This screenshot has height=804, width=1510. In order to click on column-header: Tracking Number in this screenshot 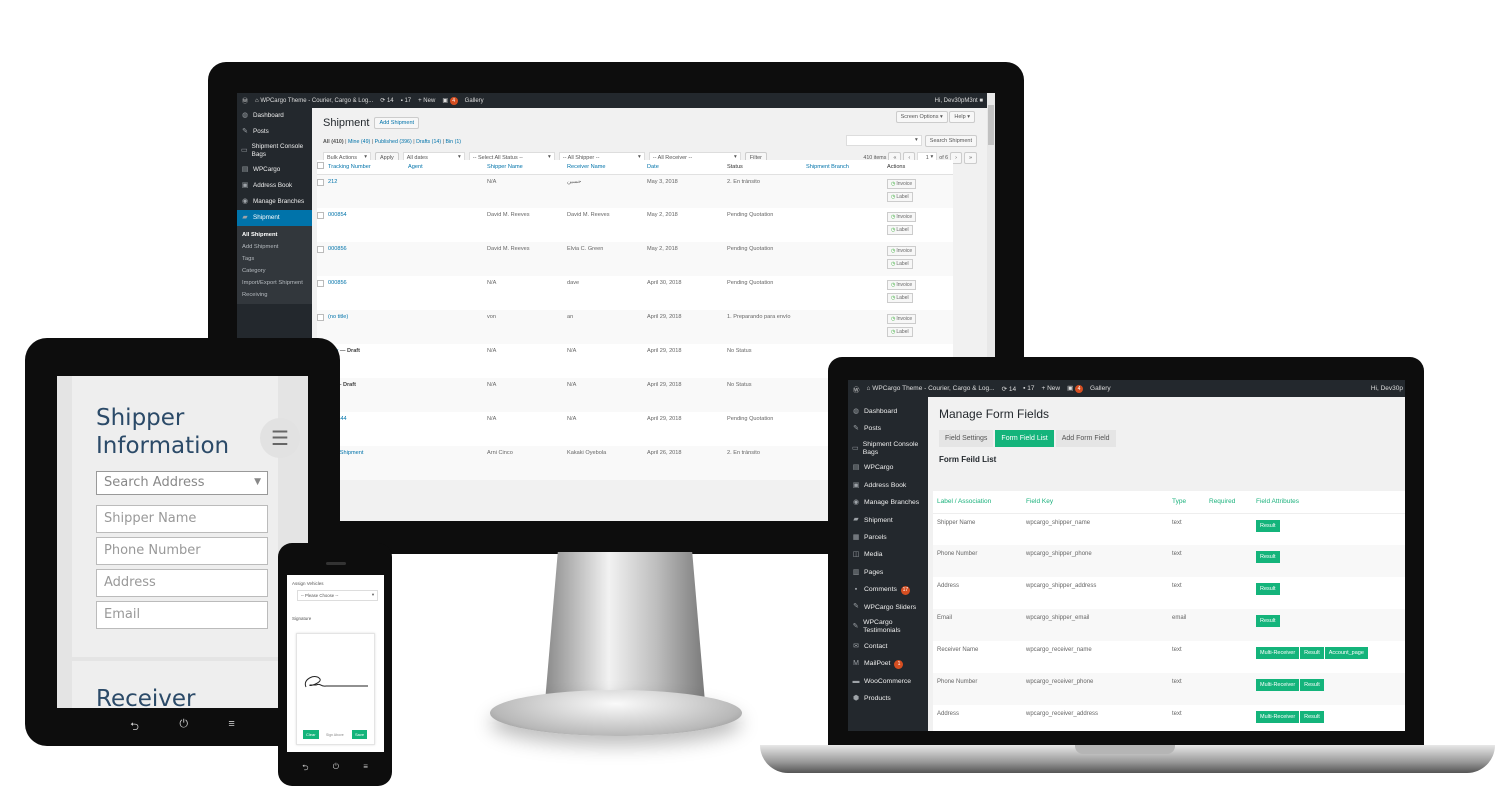, I will do `click(368, 167)`.